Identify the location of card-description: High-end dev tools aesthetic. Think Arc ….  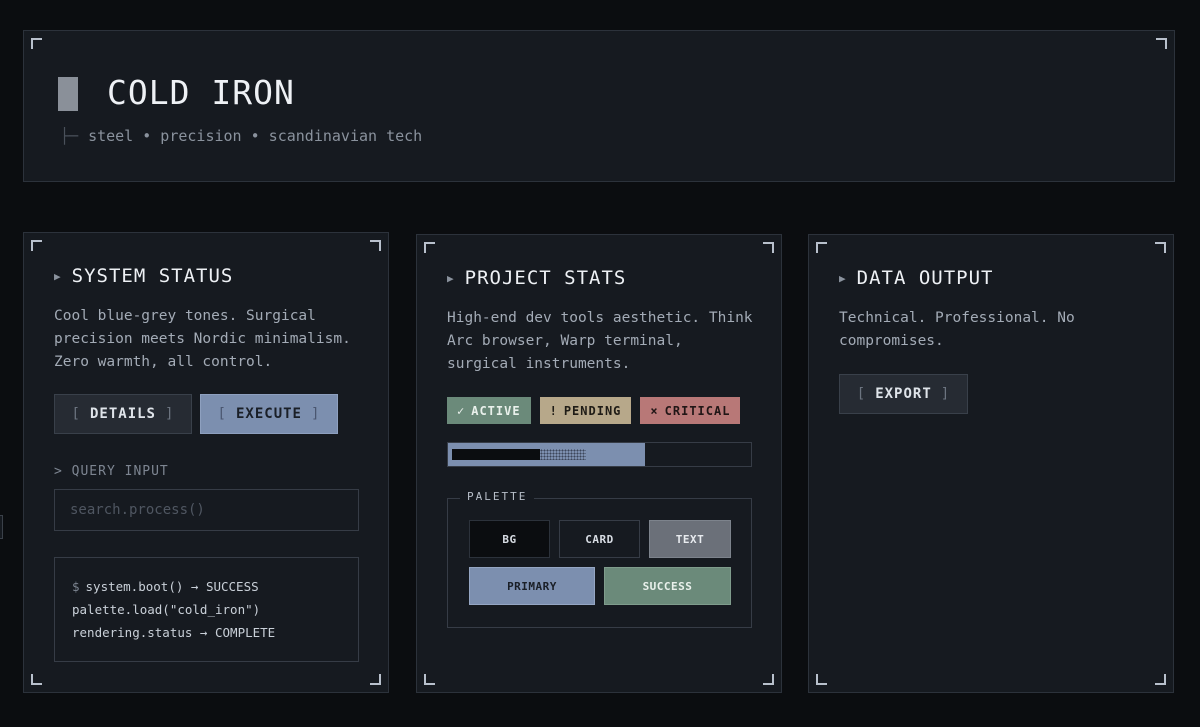
(600, 341).